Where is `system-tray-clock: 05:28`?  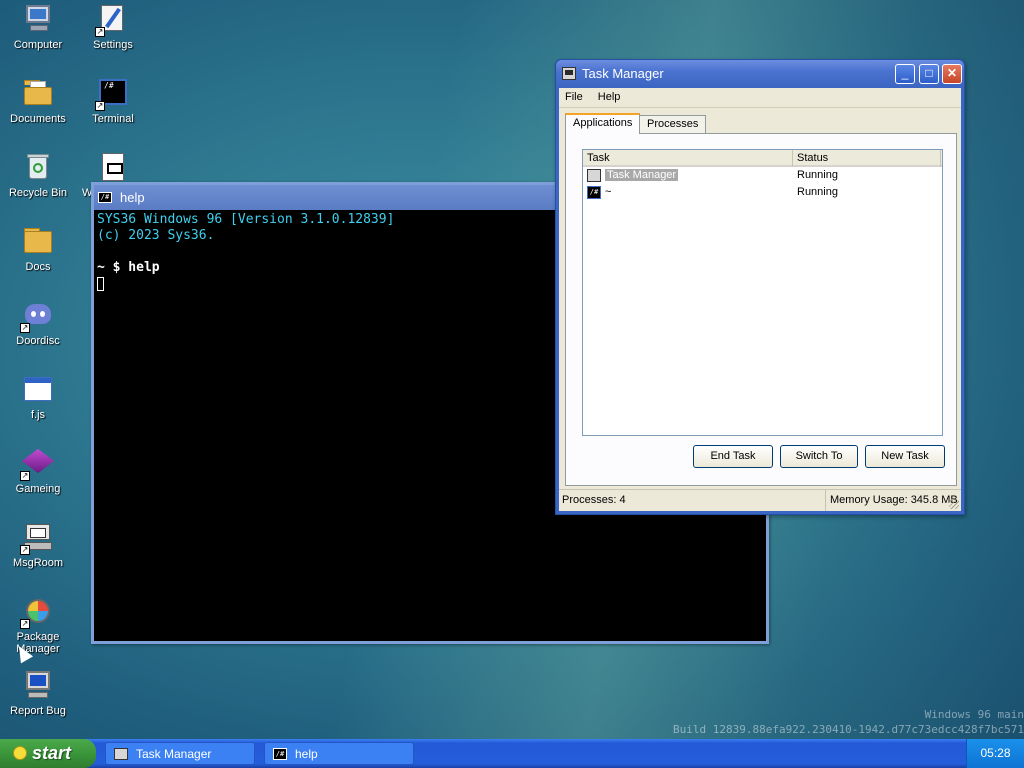 system-tray-clock: 05:28 is located at coordinates (995, 753).